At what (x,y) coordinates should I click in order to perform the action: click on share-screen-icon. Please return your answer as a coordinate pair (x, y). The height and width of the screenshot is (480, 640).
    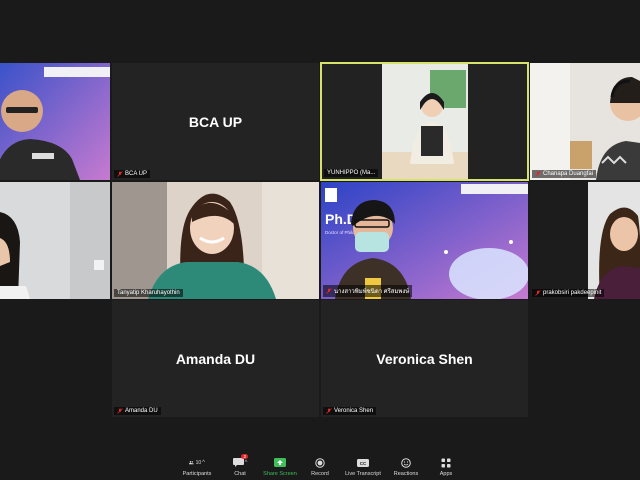
    Looking at the image, I should click on (280, 462).